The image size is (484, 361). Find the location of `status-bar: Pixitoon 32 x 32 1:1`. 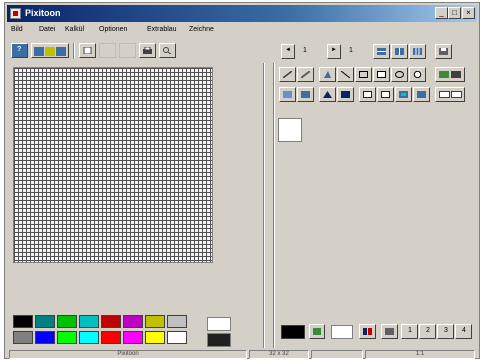

status-bar: Pixitoon 32 x 32 1:1 is located at coordinates (242, 355).